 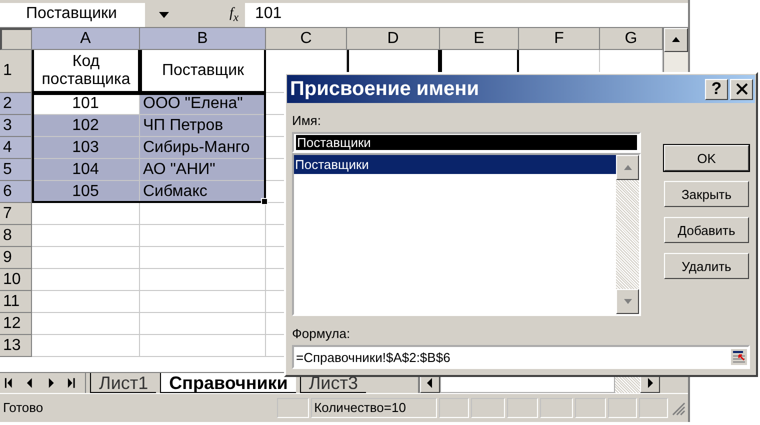 What do you see at coordinates (23, 407) in the screenshot?
I see `status-text: Готово` at bounding box center [23, 407].